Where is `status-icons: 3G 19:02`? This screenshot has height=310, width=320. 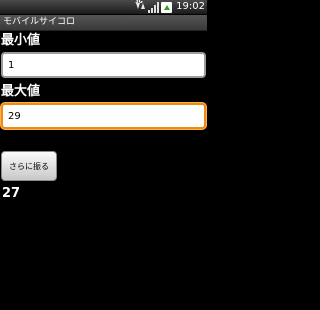 status-icons: 3G 19:02 is located at coordinates (170, 7).